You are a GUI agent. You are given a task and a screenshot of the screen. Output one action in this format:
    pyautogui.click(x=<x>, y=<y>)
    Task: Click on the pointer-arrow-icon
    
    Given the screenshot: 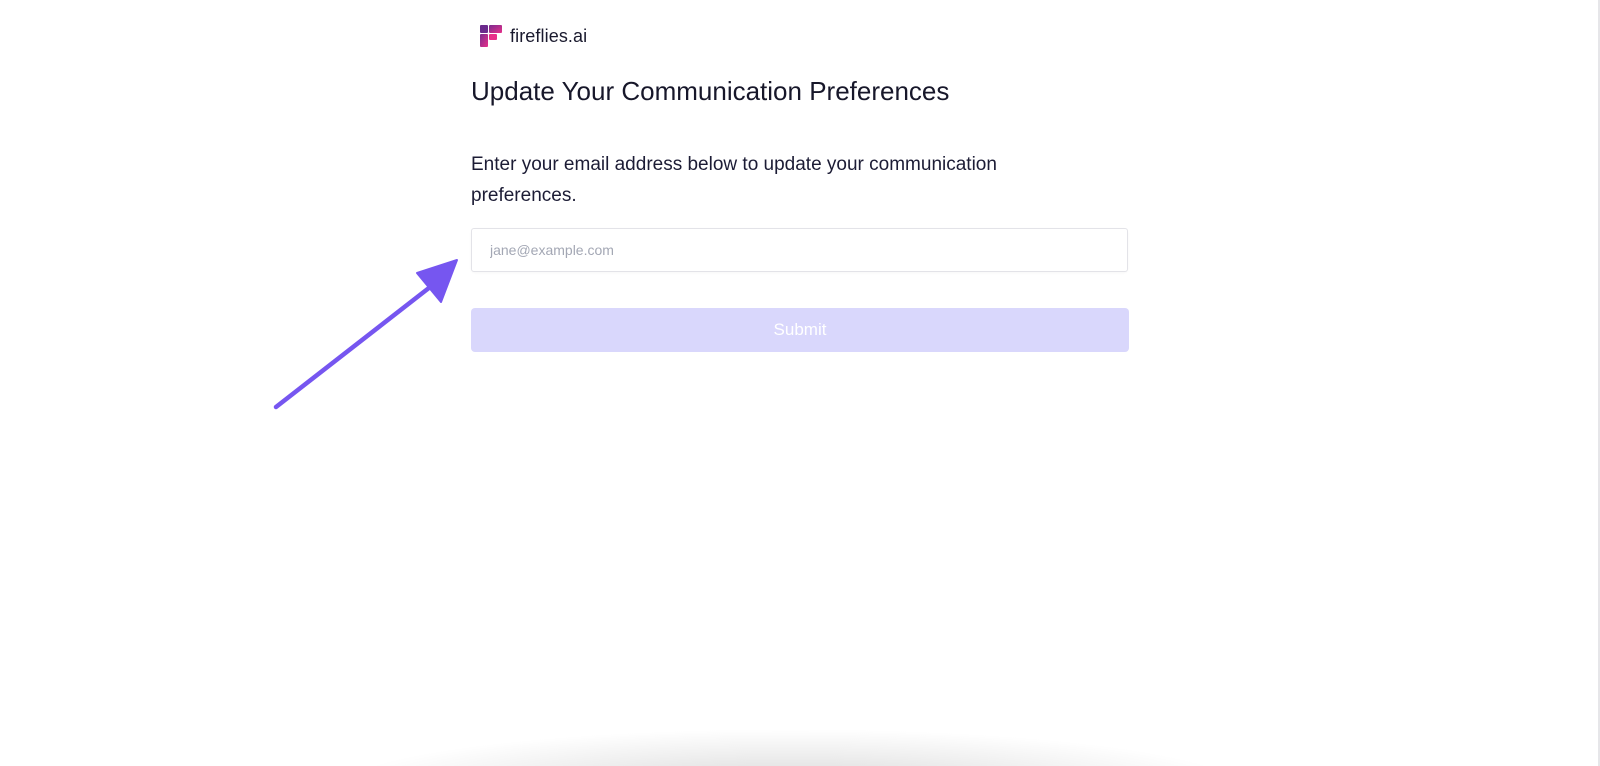 What is the action you would take?
    pyautogui.click(x=365, y=334)
    